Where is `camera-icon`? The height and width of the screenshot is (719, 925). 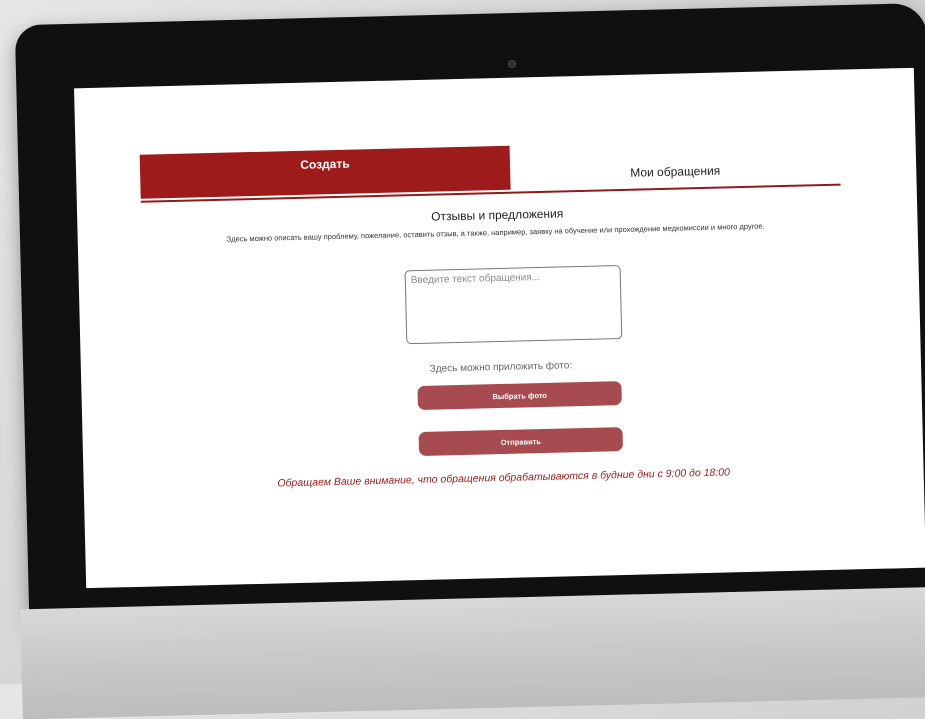
camera-icon is located at coordinates (512, 64).